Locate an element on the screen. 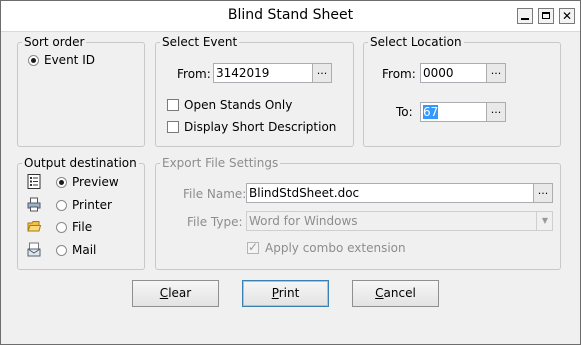 The width and height of the screenshot is (581, 345). print-button: Print is located at coordinates (285, 293).